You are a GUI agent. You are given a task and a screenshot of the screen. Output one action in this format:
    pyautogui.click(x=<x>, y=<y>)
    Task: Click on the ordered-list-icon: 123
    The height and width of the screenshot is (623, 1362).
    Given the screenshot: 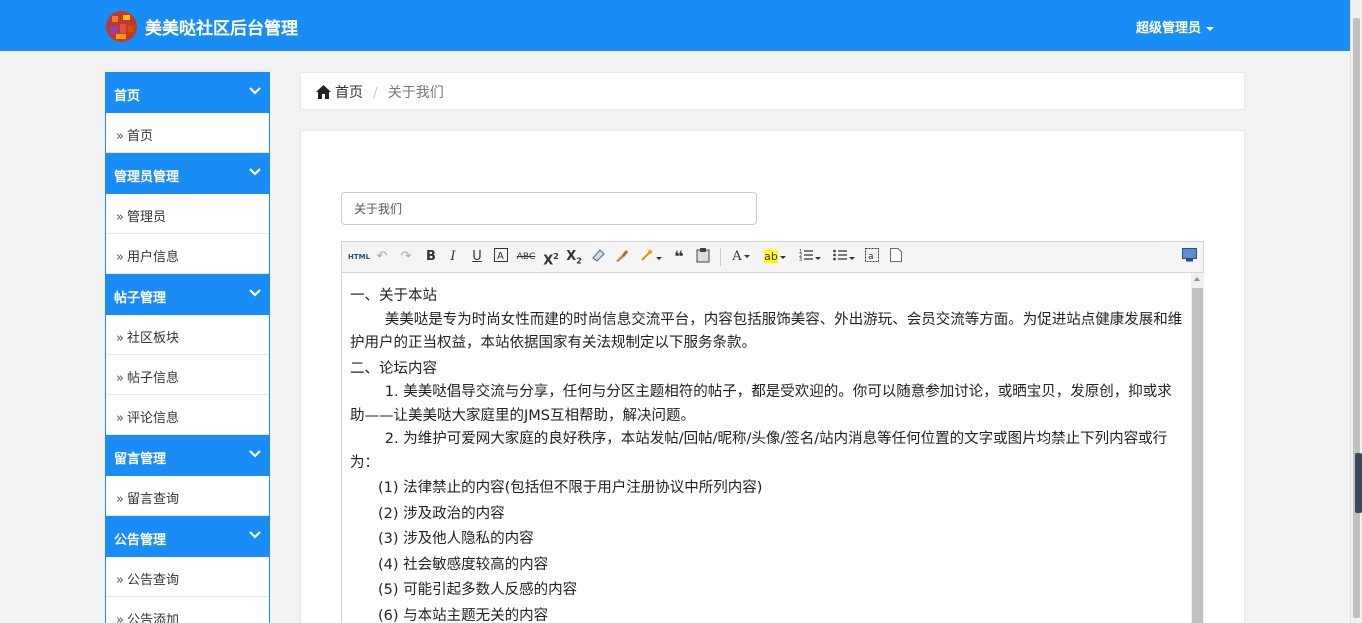 What is the action you would take?
    pyautogui.click(x=810, y=257)
    